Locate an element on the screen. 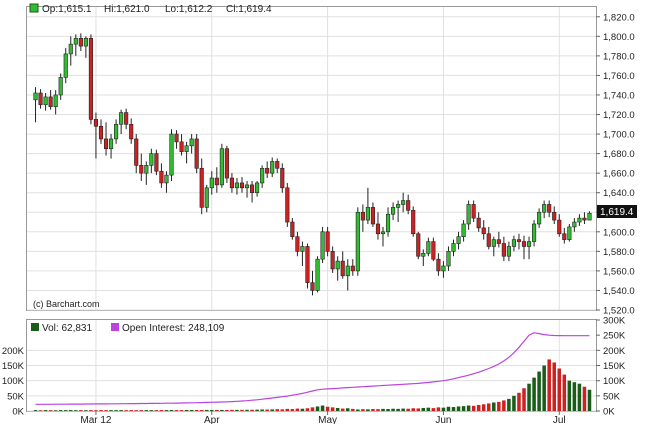 Image resolution: width=645 pixels, height=429 pixels. volume-left-tick-label: 0K is located at coordinates (18, 412).